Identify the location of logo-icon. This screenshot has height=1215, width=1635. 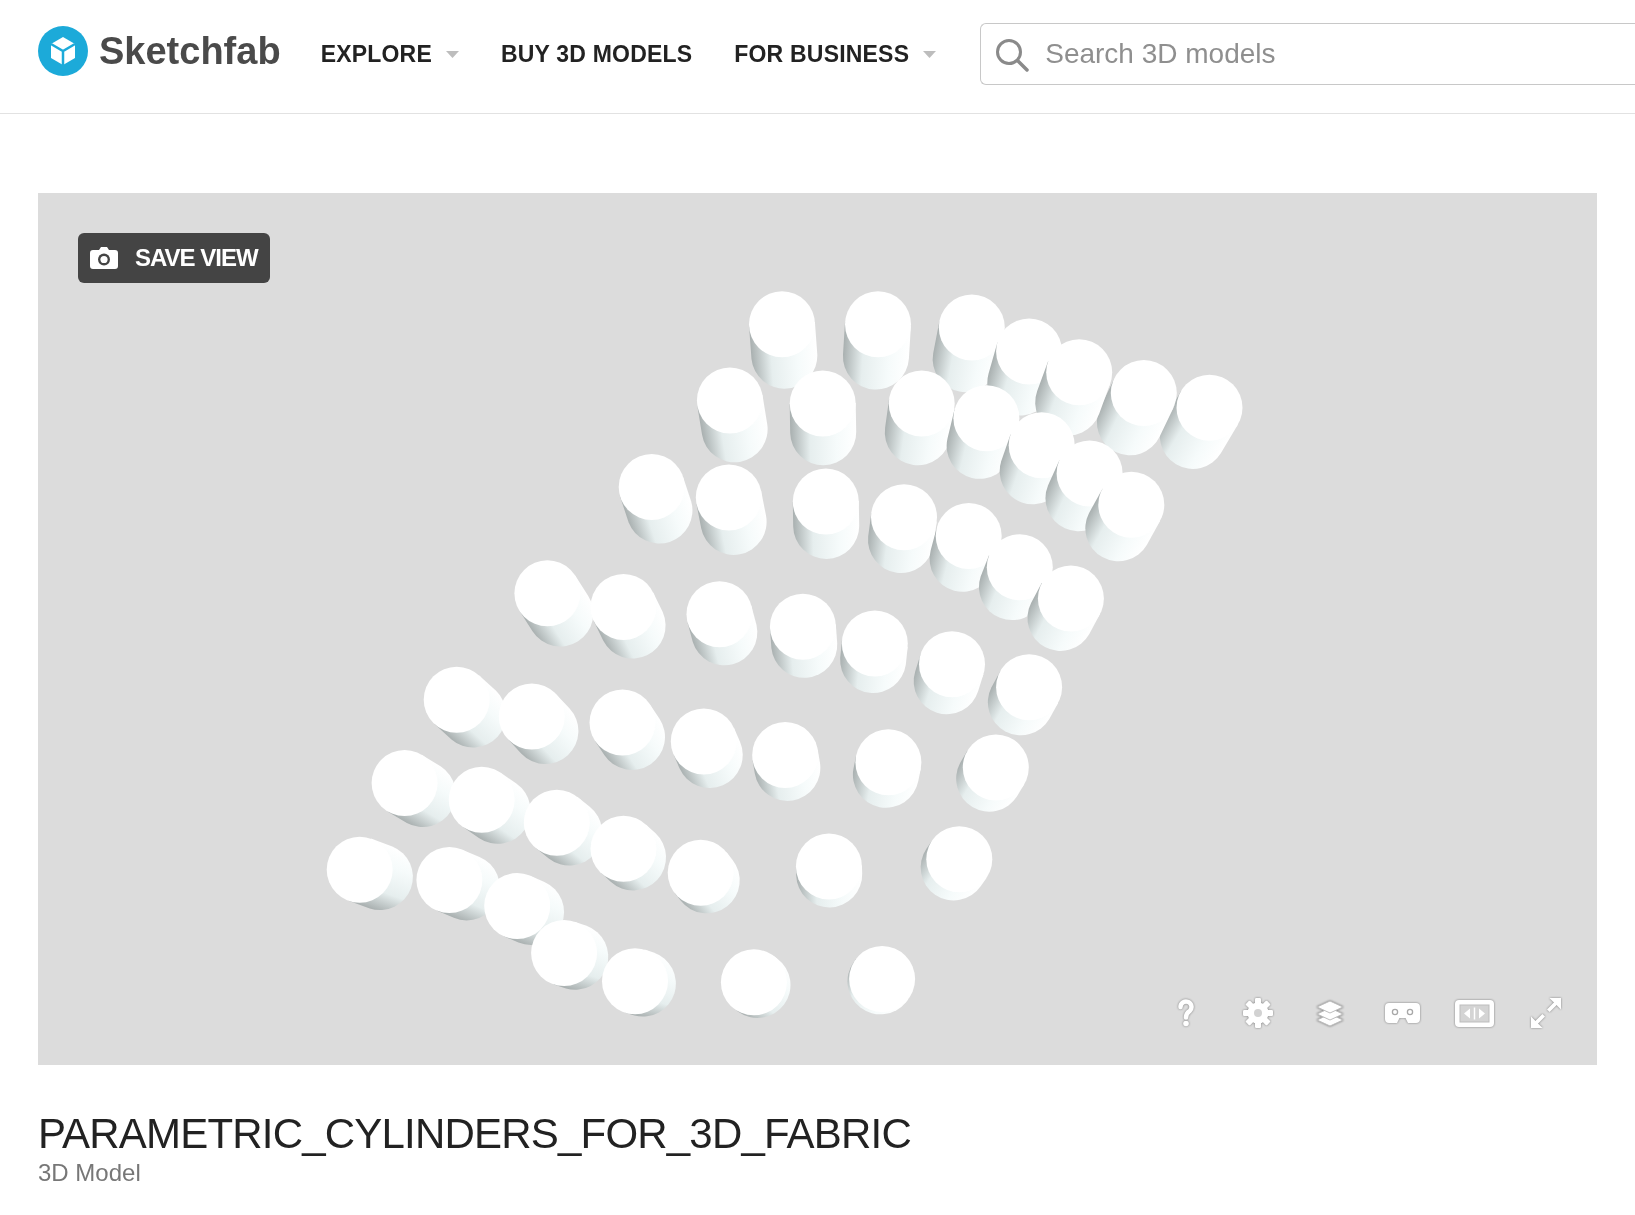
(63, 51).